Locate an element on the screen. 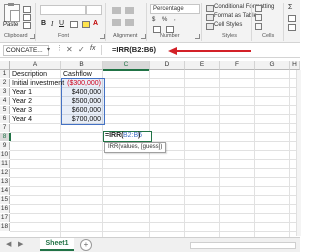 The width and height of the screenshot is (320, 252). wrap-text-icon is located at coordinates (129, 10).